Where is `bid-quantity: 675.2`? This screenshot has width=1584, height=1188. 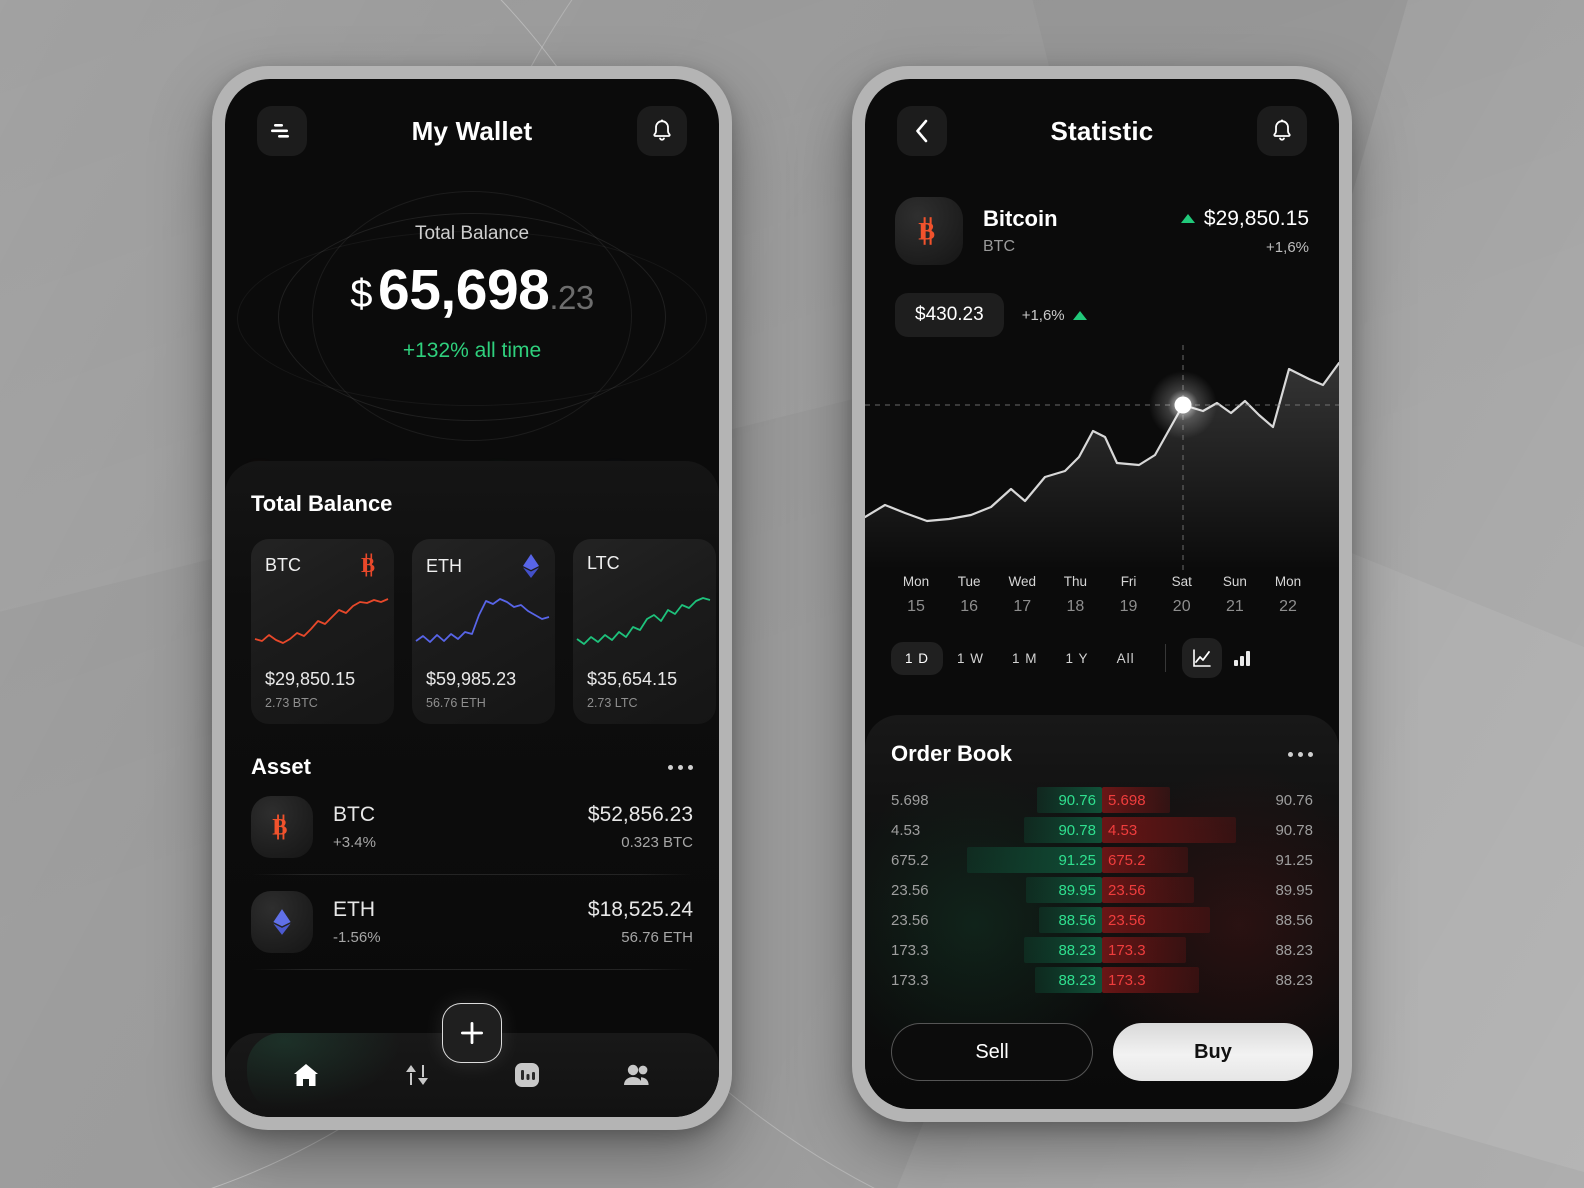 bid-quantity: 675.2 is located at coordinates (910, 860).